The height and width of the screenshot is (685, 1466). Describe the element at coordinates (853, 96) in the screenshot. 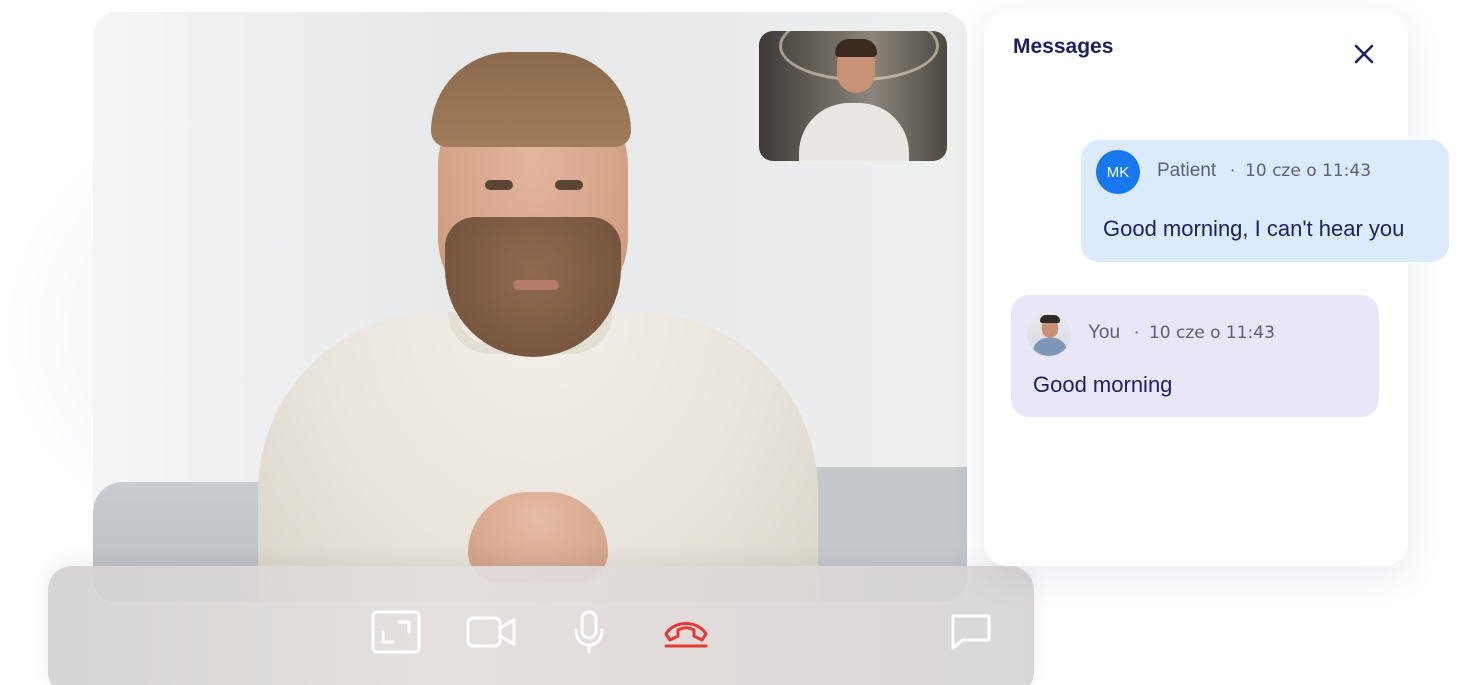

I see `self-video-preview` at that location.